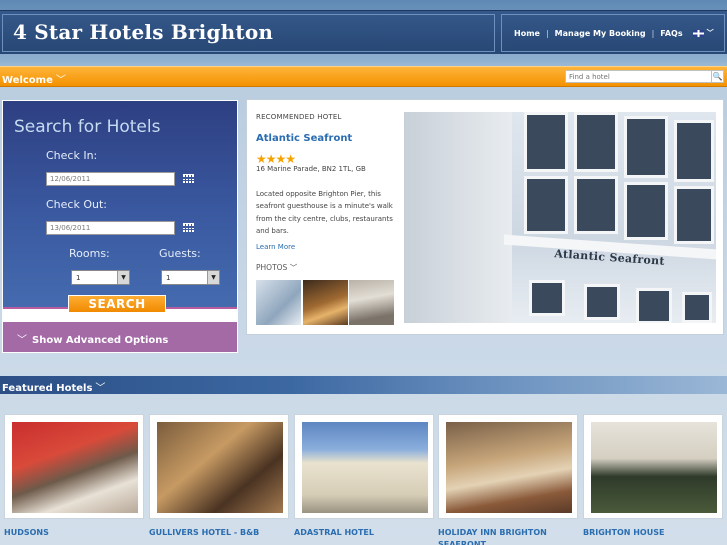  What do you see at coordinates (180, 253) in the screenshot?
I see `guests-label: Guests:` at bounding box center [180, 253].